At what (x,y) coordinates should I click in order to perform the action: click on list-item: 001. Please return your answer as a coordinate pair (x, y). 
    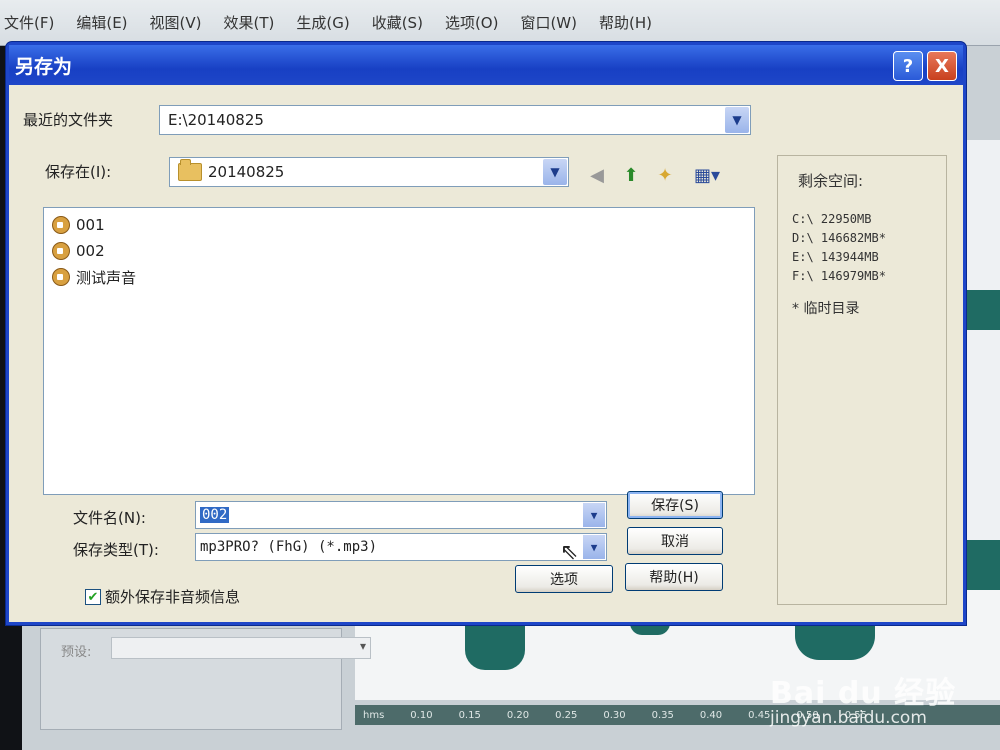
    Looking at the image, I should click on (78, 225).